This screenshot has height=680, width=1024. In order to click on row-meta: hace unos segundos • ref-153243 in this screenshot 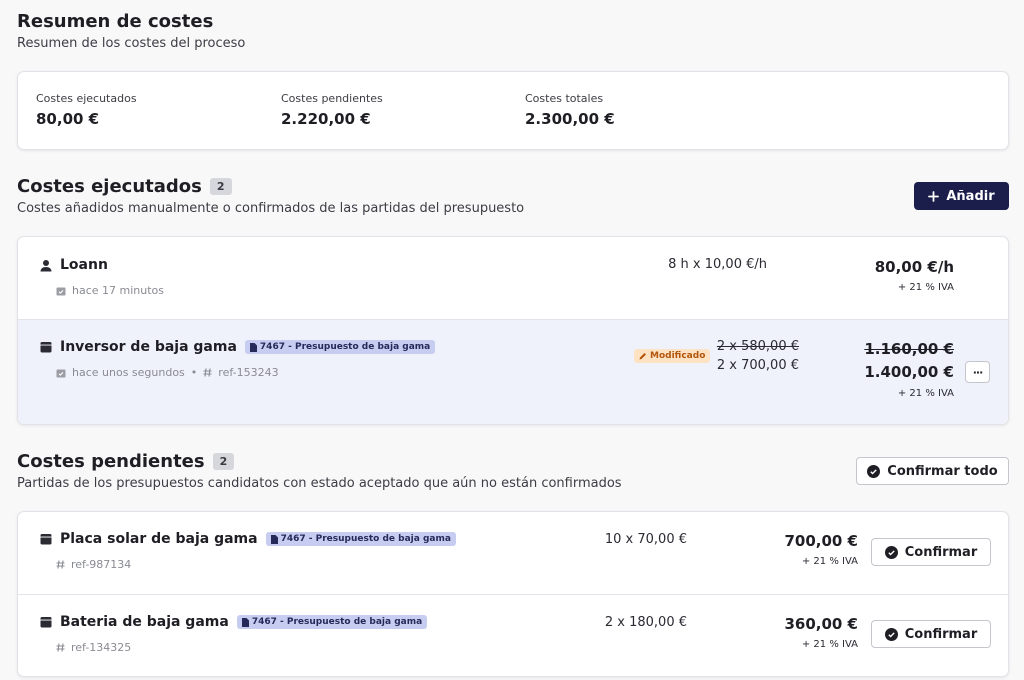, I will do `click(167, 372)`.